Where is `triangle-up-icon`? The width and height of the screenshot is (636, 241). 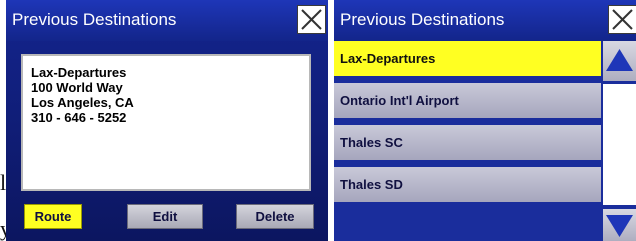 triangle-up-icon is located at coordinates (619, 60).